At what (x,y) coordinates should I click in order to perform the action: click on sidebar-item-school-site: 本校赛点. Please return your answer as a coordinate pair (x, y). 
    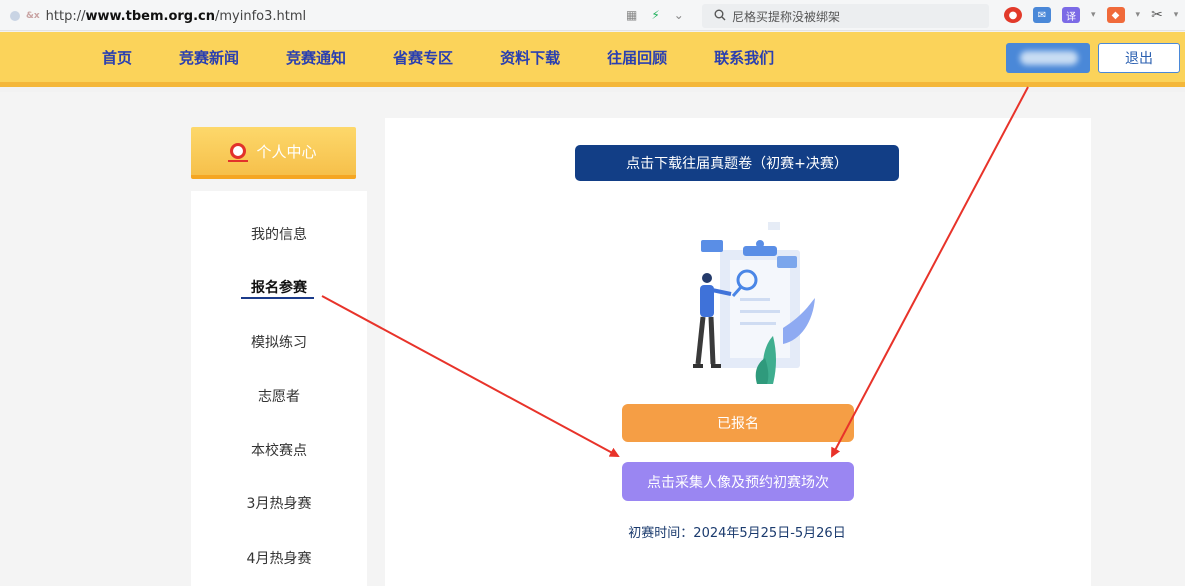
    Looking at the image, I should click on (279, 450).